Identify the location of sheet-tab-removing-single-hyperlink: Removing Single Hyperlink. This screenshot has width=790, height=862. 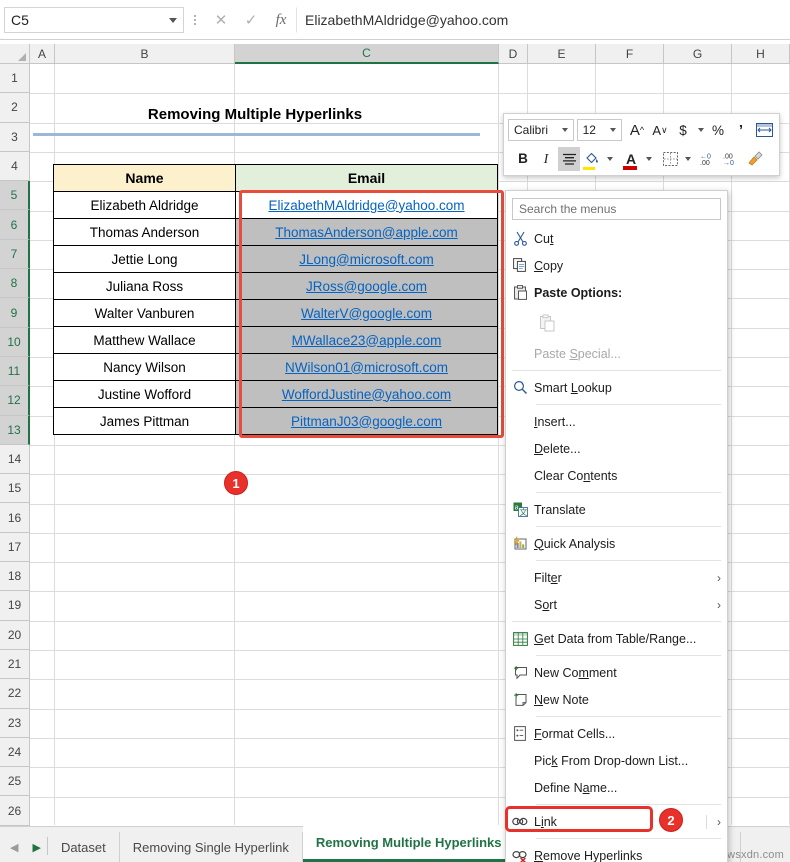
(211, 847).